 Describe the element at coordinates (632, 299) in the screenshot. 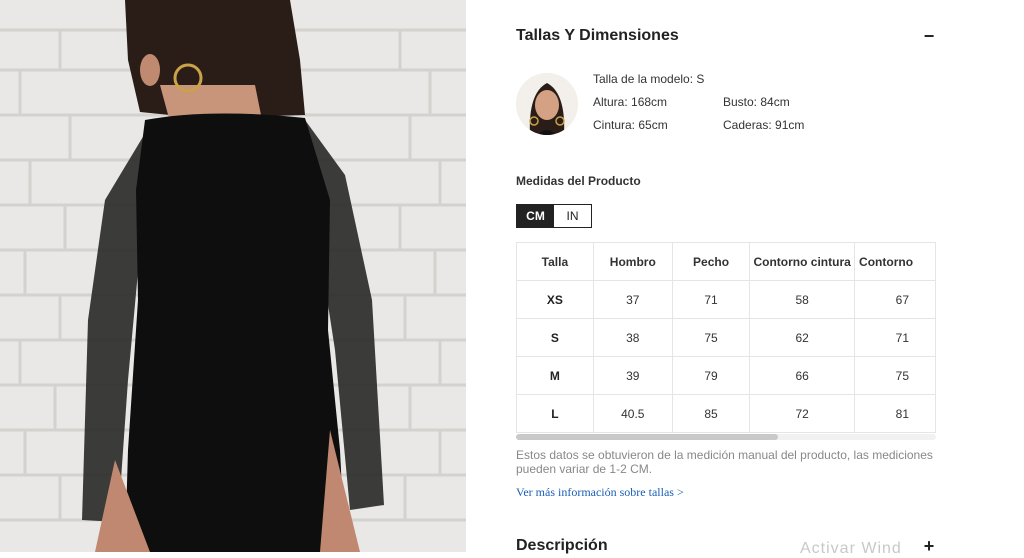

I see `table-cell: 37` at that location.